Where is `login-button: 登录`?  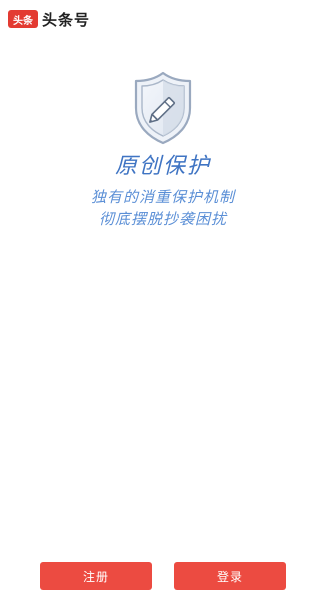
login-button: 登录 is located at coordinates (230, 576).